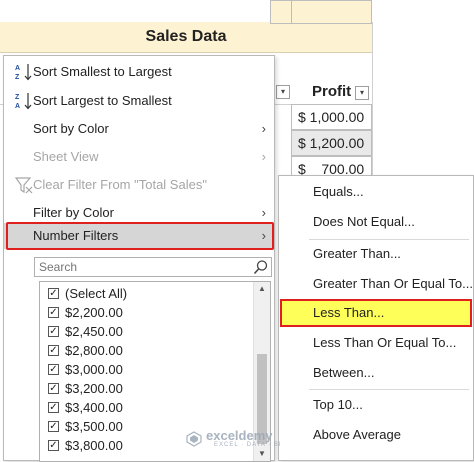 Image resolution: width=474 pixels, height=462 pixels. Describe the element at coordinates (94, 350) in the screenshot. I see `list-item-label: $2,800.00` at that location.